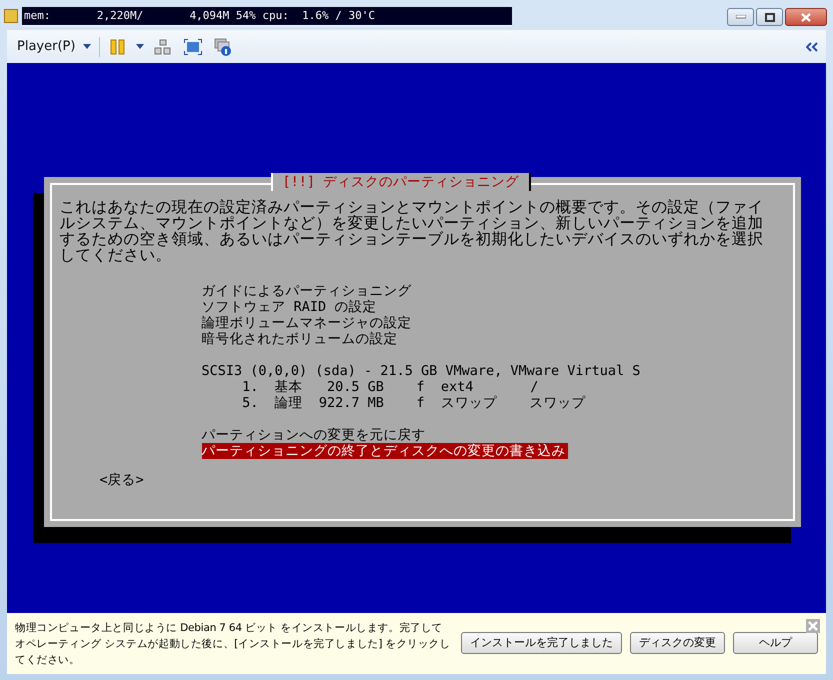 This screenshot has height=680, width=833. I want to click on player-menu: Player(P), so click(46, 46).